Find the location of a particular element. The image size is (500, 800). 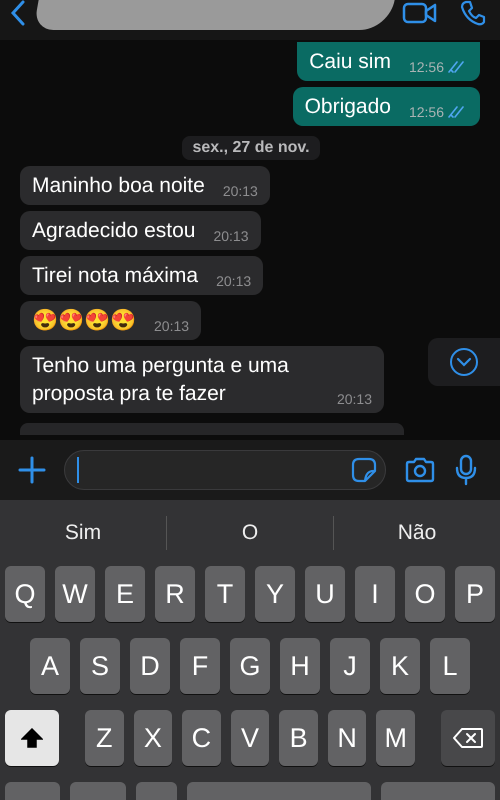

scroll-down-button is located at coordinates (464, 362).